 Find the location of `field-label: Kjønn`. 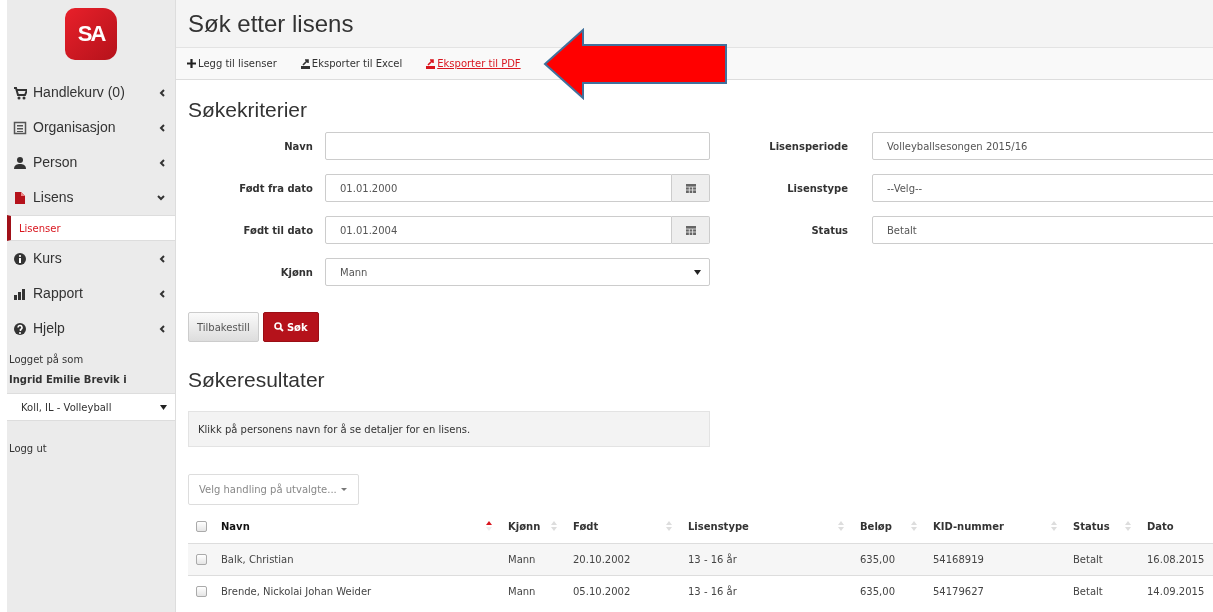

field-label: Kjønn is located at coordinates (296, 272).